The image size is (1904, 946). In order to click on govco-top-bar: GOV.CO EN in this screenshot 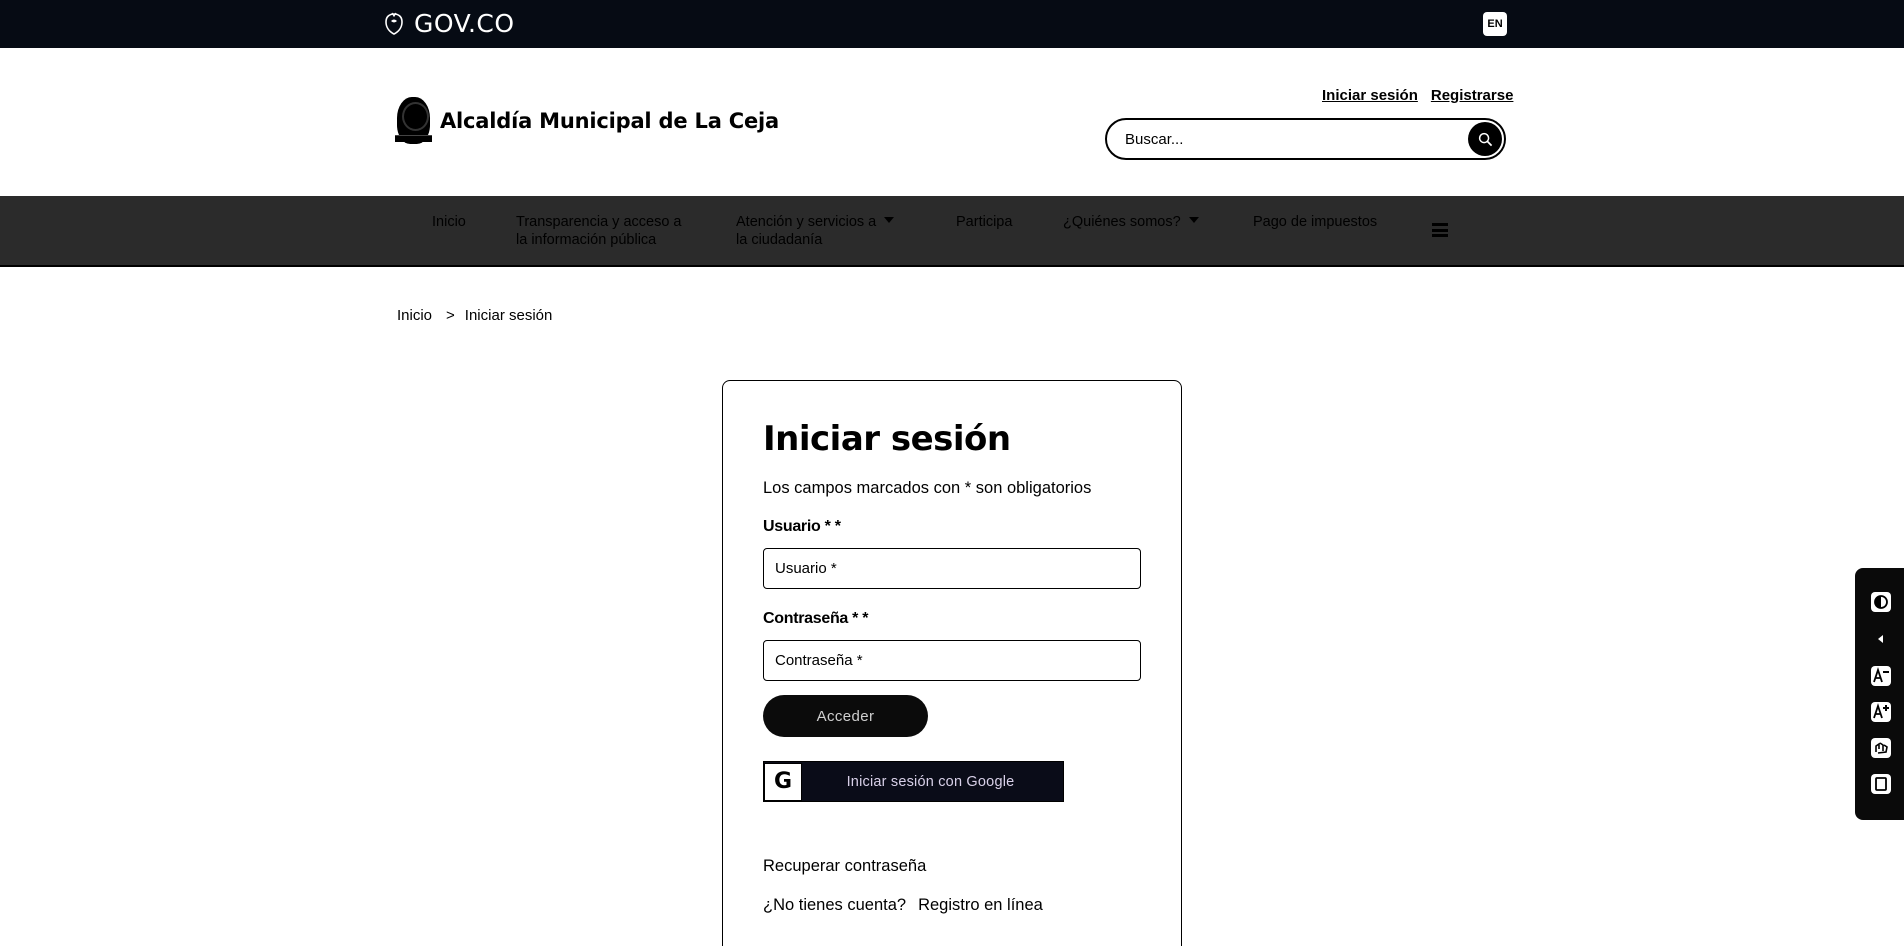, I will do `click(952, 24)`.